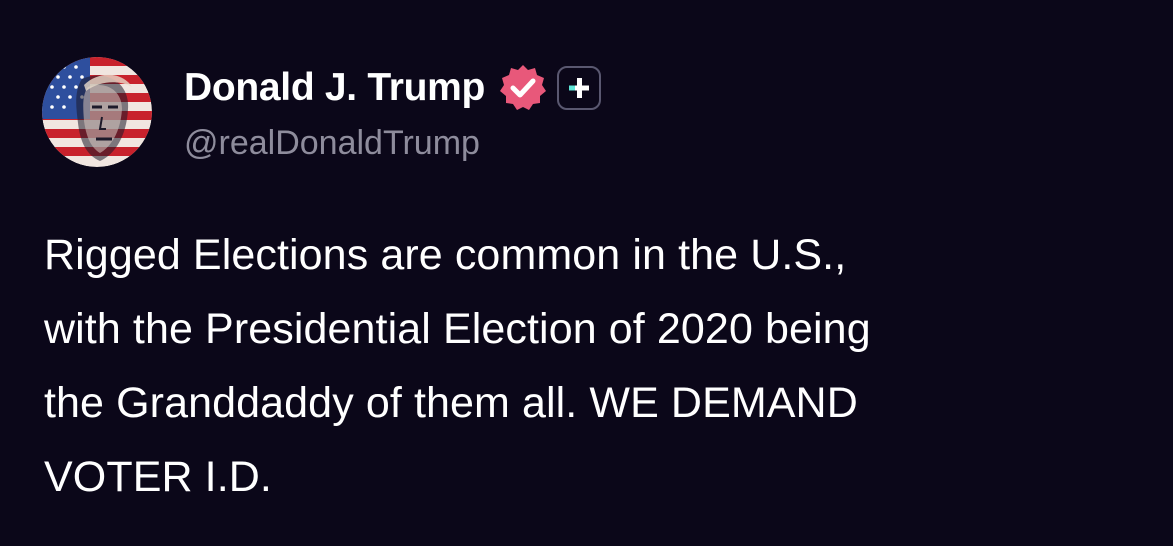 The image size is (1173, 546). I want to click on plus-badge-icon, so click(579, 87).